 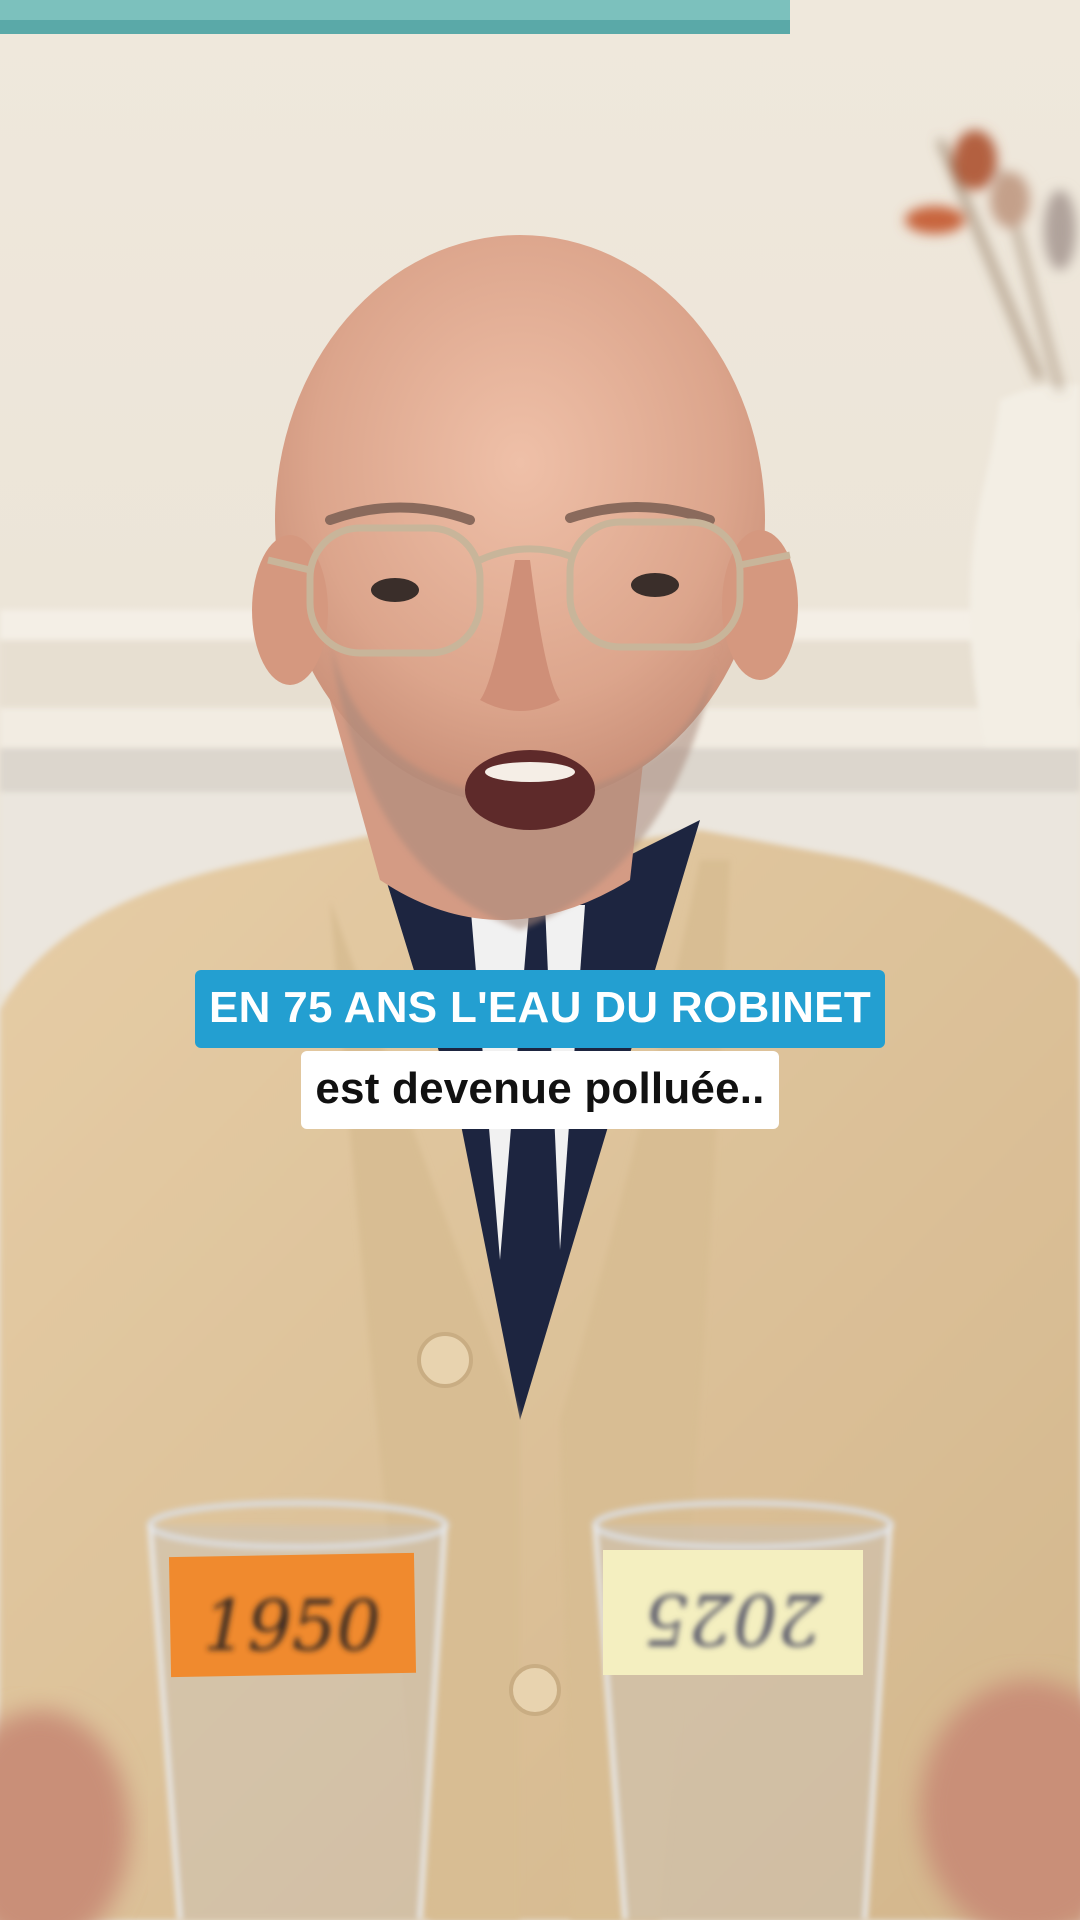 I want to click on glass-label-right: 2025, so click(x=733, y=1612).